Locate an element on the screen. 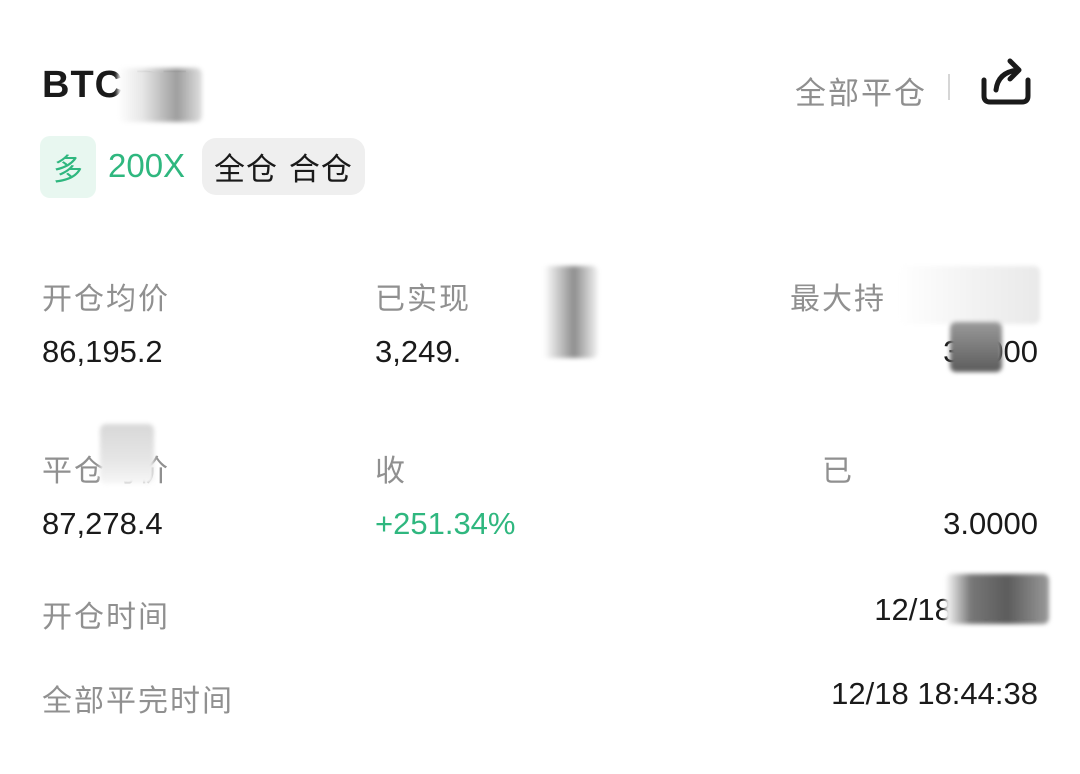 This screenshot has height=774, width=1080. close-time-value: 12/18 18:44:38 is located at coordinates (934, 693).